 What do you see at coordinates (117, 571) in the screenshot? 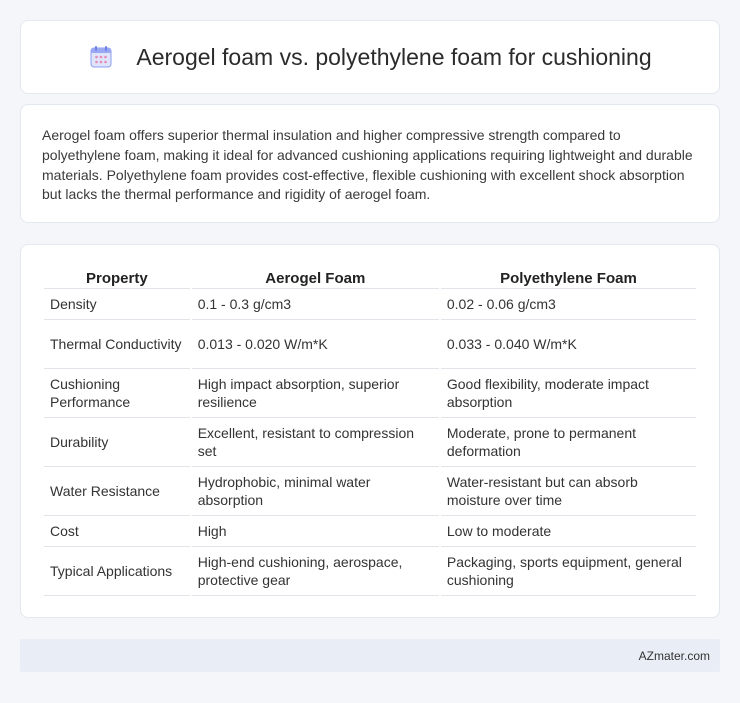
I see `property-cell: Typical Applications` at bounding box center [117, 571].